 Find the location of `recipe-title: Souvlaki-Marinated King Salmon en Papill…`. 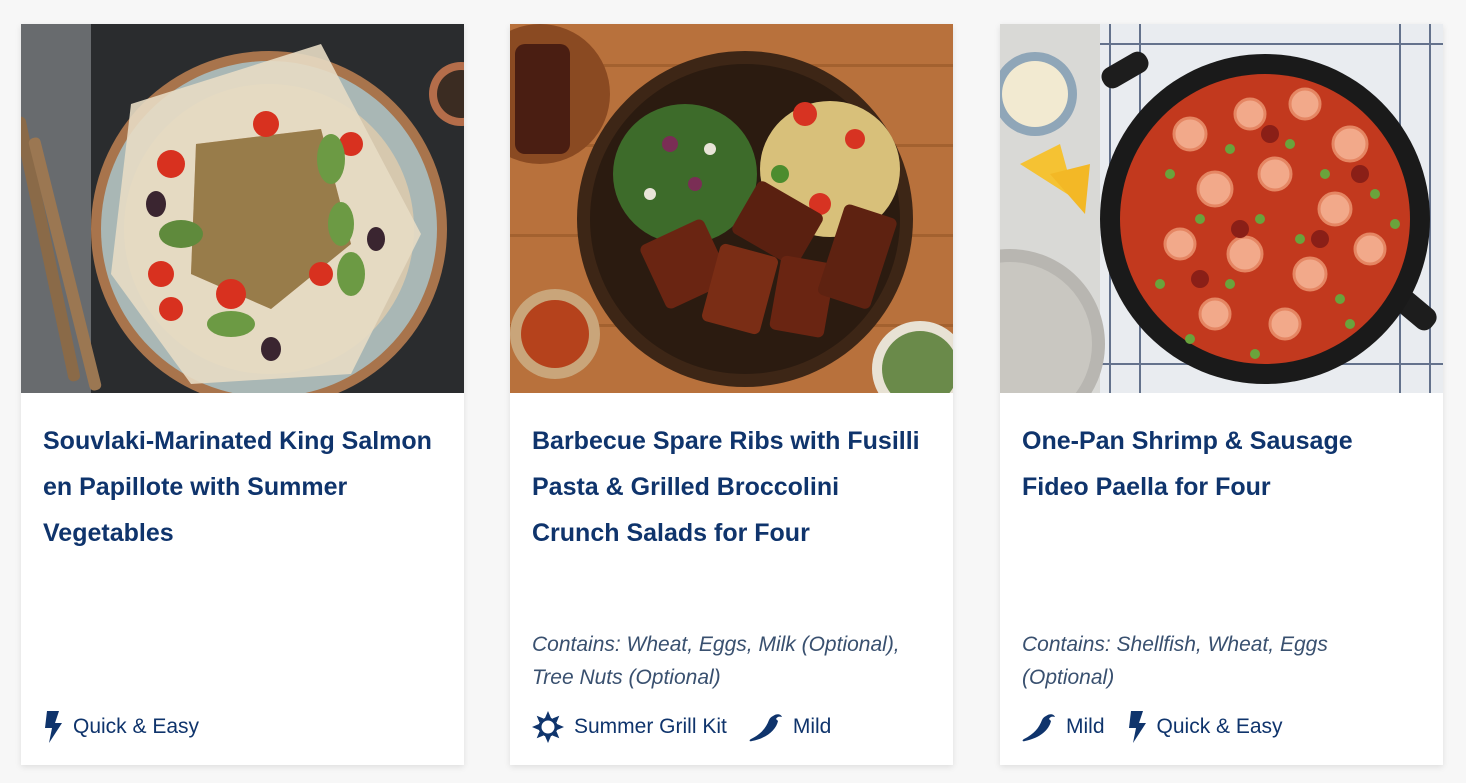

recipe-title: Souvlaki-Marinated King Salmon en Papill… is located at coordinates (240, 487).